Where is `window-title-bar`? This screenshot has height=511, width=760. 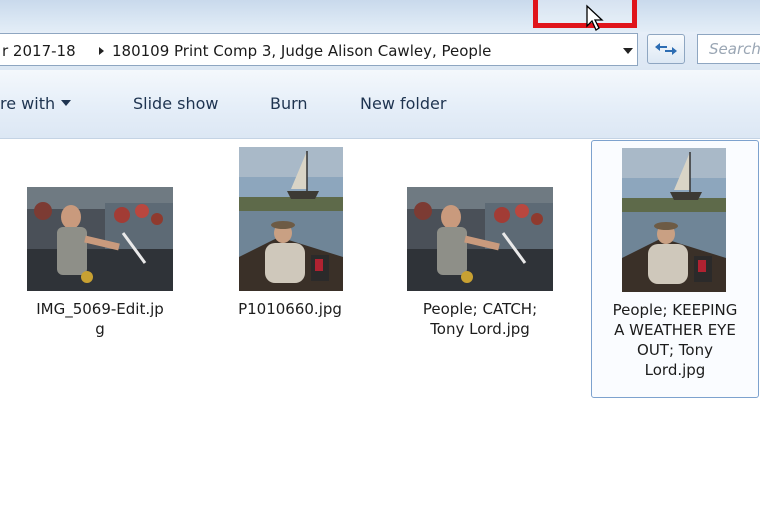
window-title-bar is located at coordinates (380, 16).